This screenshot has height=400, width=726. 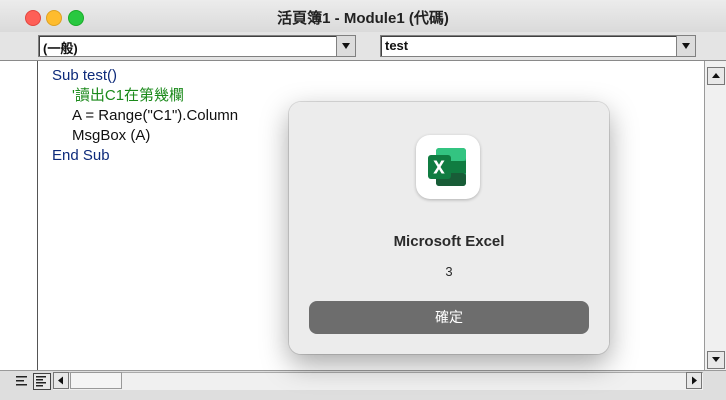 I want to click on dialog-title: Microsoft Excel, so click(x=449, y=241).